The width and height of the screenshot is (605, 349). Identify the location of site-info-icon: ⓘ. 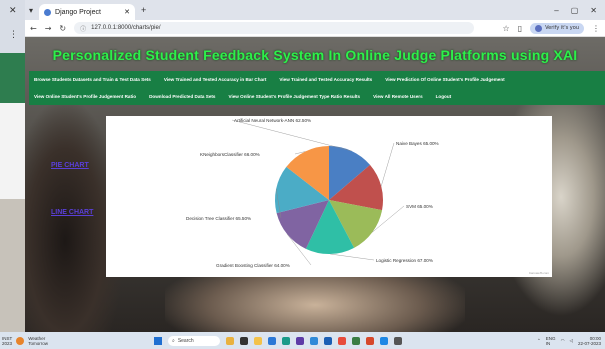
(83, 28).